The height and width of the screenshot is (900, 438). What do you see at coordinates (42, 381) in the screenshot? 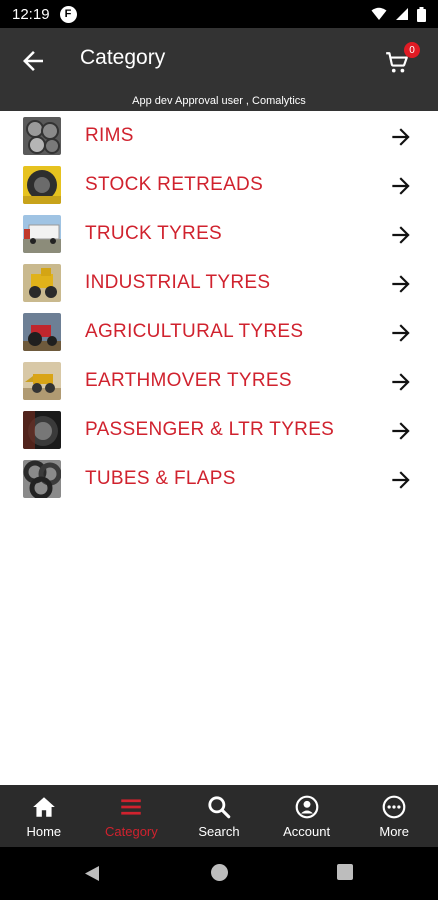
I see `earthmover-tyres-thumbnail` at bounding box center [42, 381].